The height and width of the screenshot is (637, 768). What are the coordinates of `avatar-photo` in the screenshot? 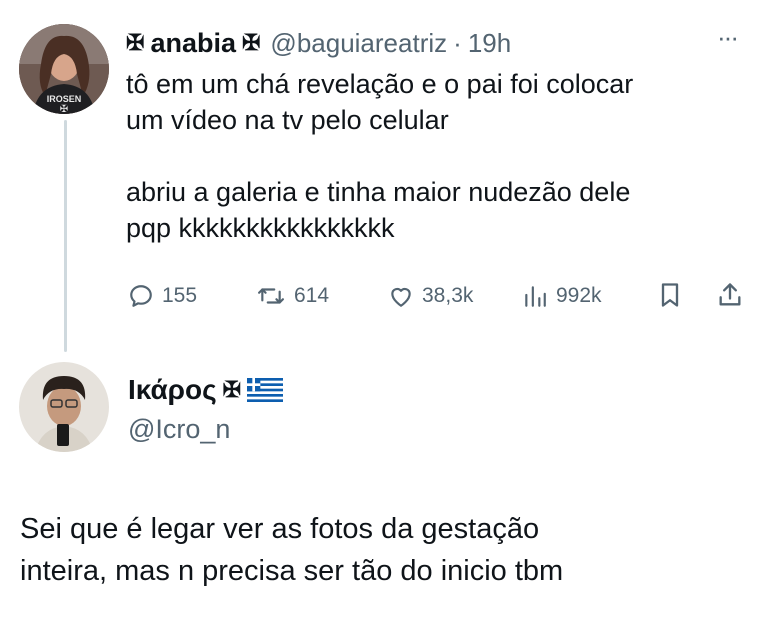 It's located at (64, 407).